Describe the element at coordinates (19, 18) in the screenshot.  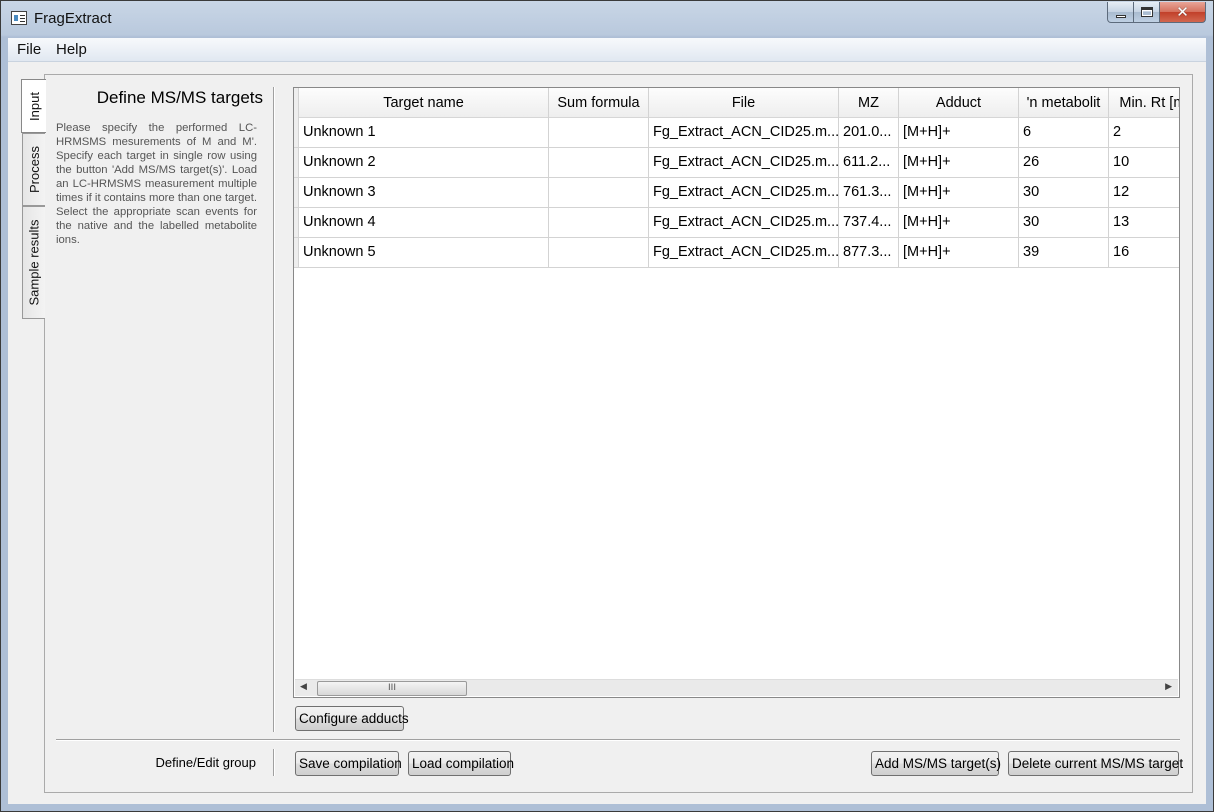
I see `app-icon` at that location.